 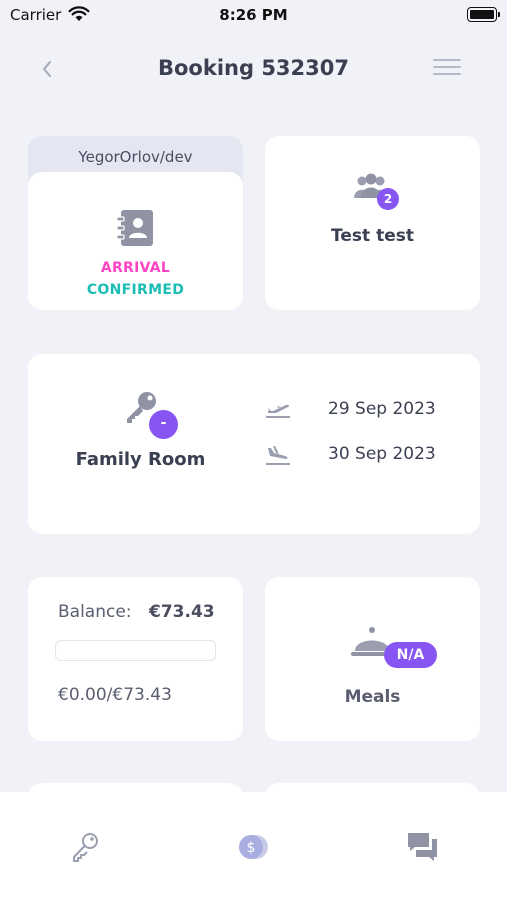 What do you see at coordinates (278, 455) in the screenshot?
I see `plane-landing-icon` at bounding box center [278, 455].